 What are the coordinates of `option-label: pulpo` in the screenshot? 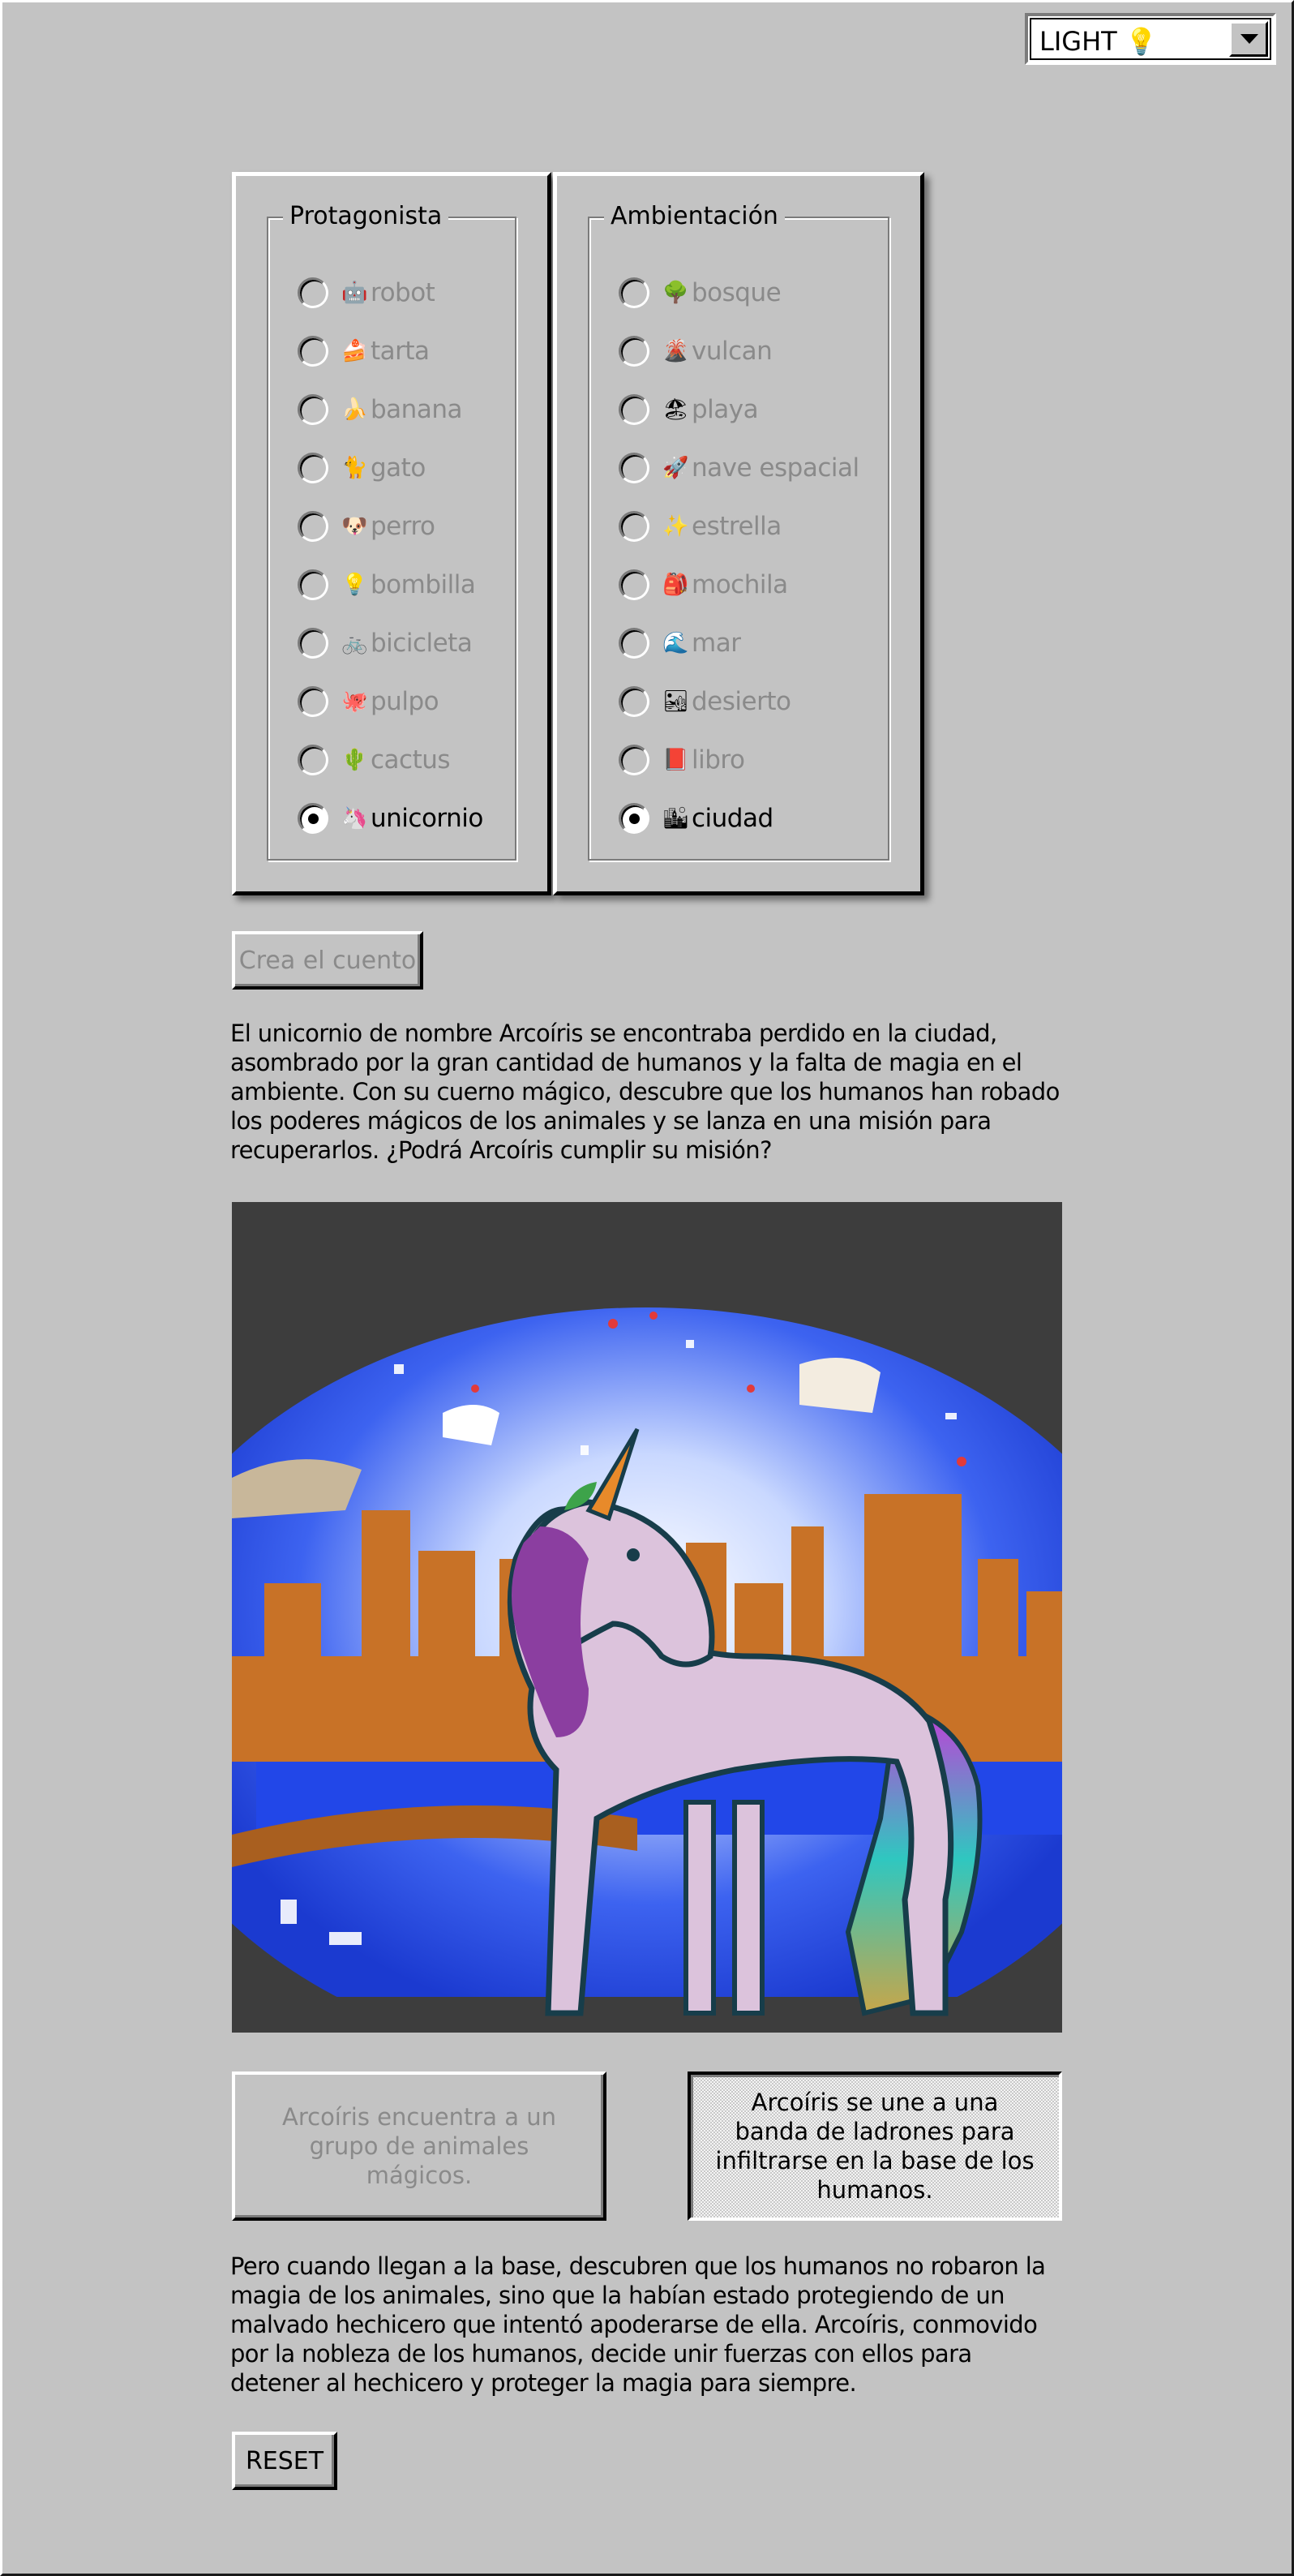 It's located at (405, 701).